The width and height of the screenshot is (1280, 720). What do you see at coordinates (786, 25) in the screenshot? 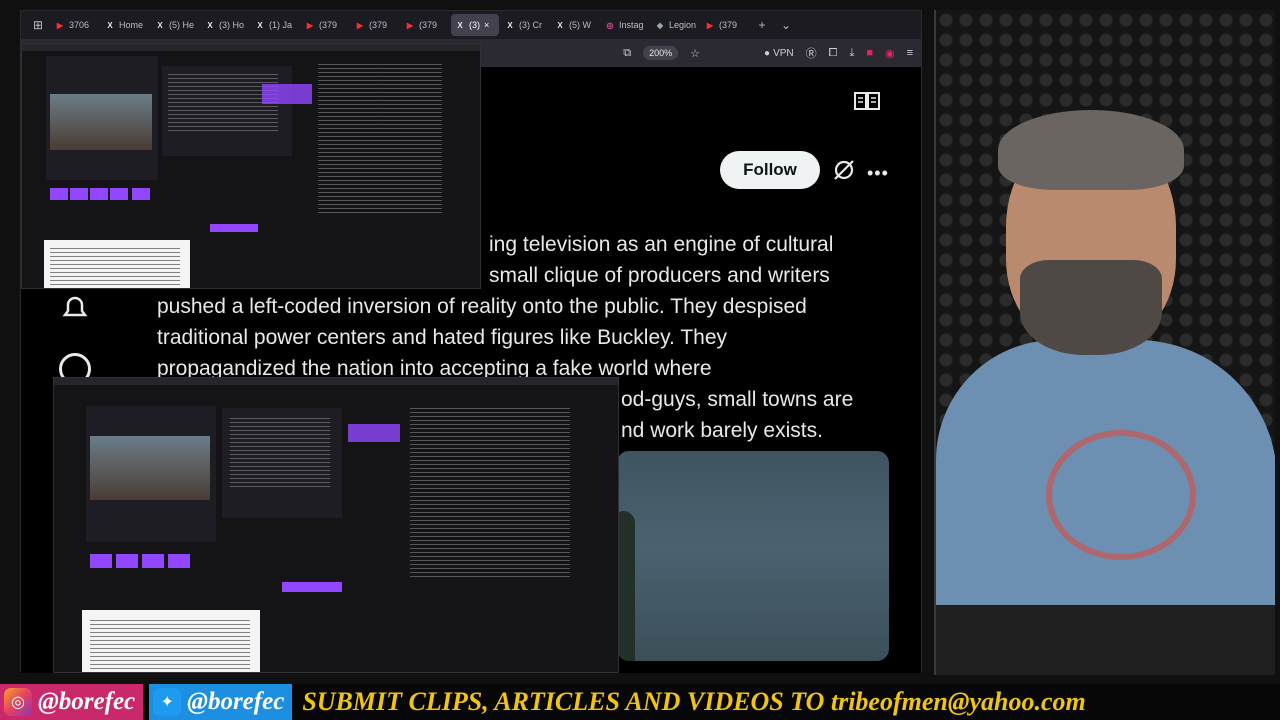
I see `chevron-down-icon: ⌄` at bounding box center [786, 25].